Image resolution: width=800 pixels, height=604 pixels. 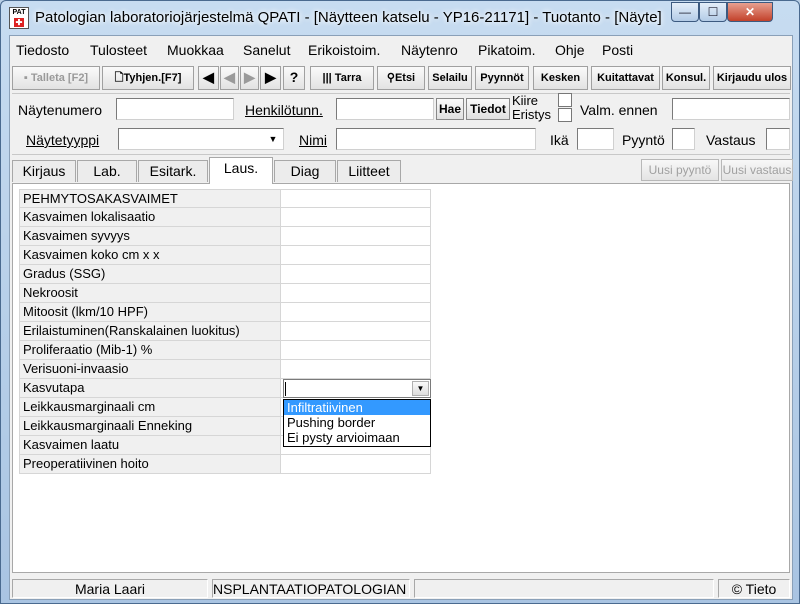 I want to click on app-logo-text: PAT, so click(x=19, y=12).